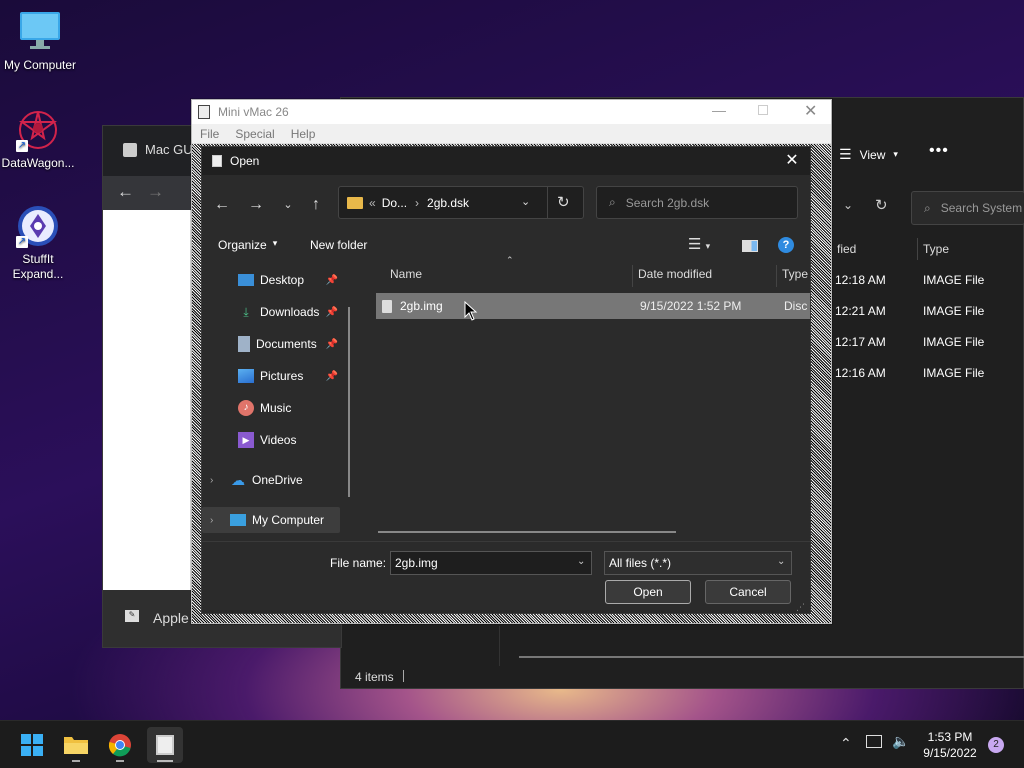 This screenshot has height=768, width=1024. Describe the element at coordinates (254, 134) in the screenshot. I see `menu-special: Special` at that location.